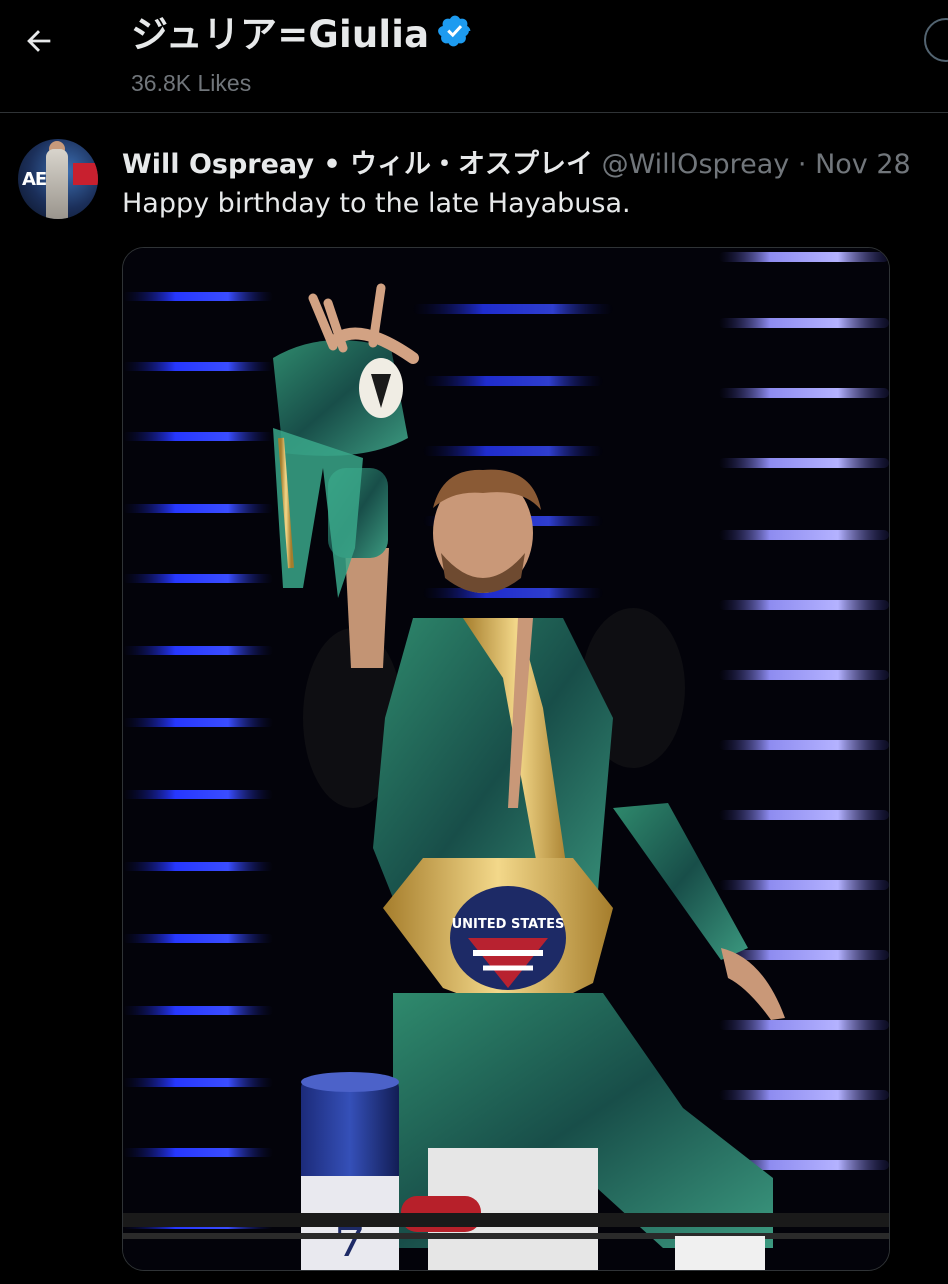 The height and width of the screenshot is (1284, 948). What do you see at coordinates (454, 31) in the screenshot?
I see `verified-badge-icon` at bounding box center [454, 31].